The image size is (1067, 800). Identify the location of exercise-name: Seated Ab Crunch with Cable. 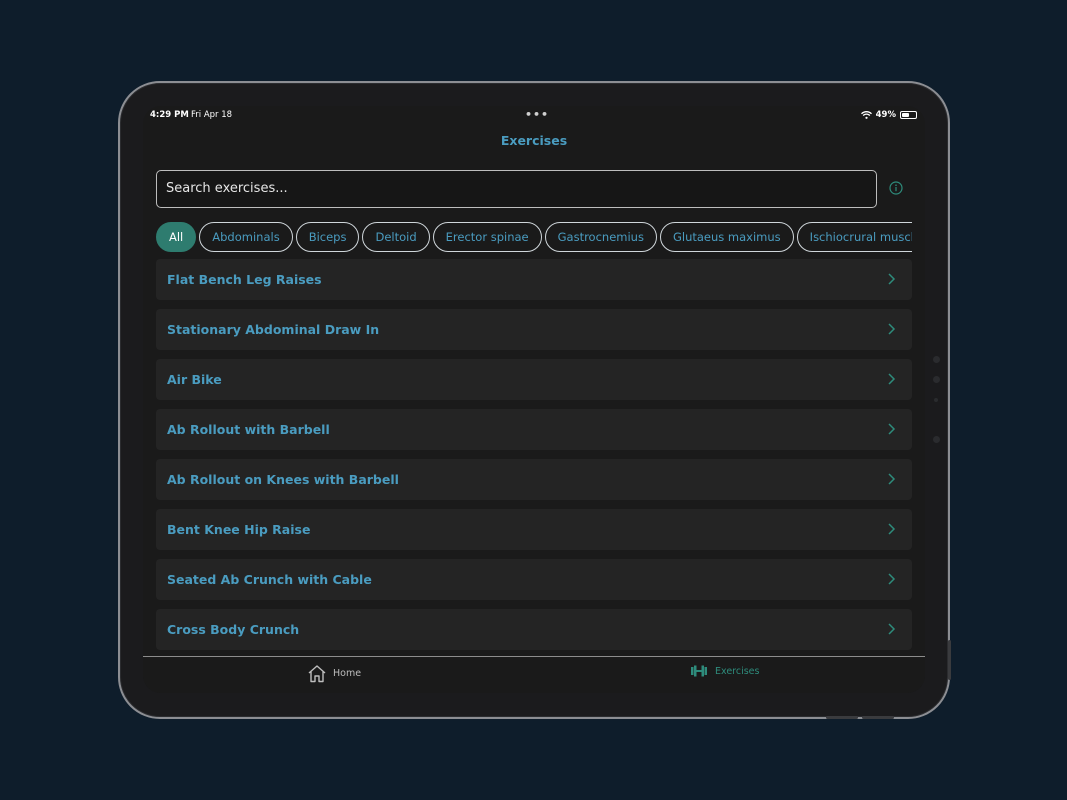
(269, 579).